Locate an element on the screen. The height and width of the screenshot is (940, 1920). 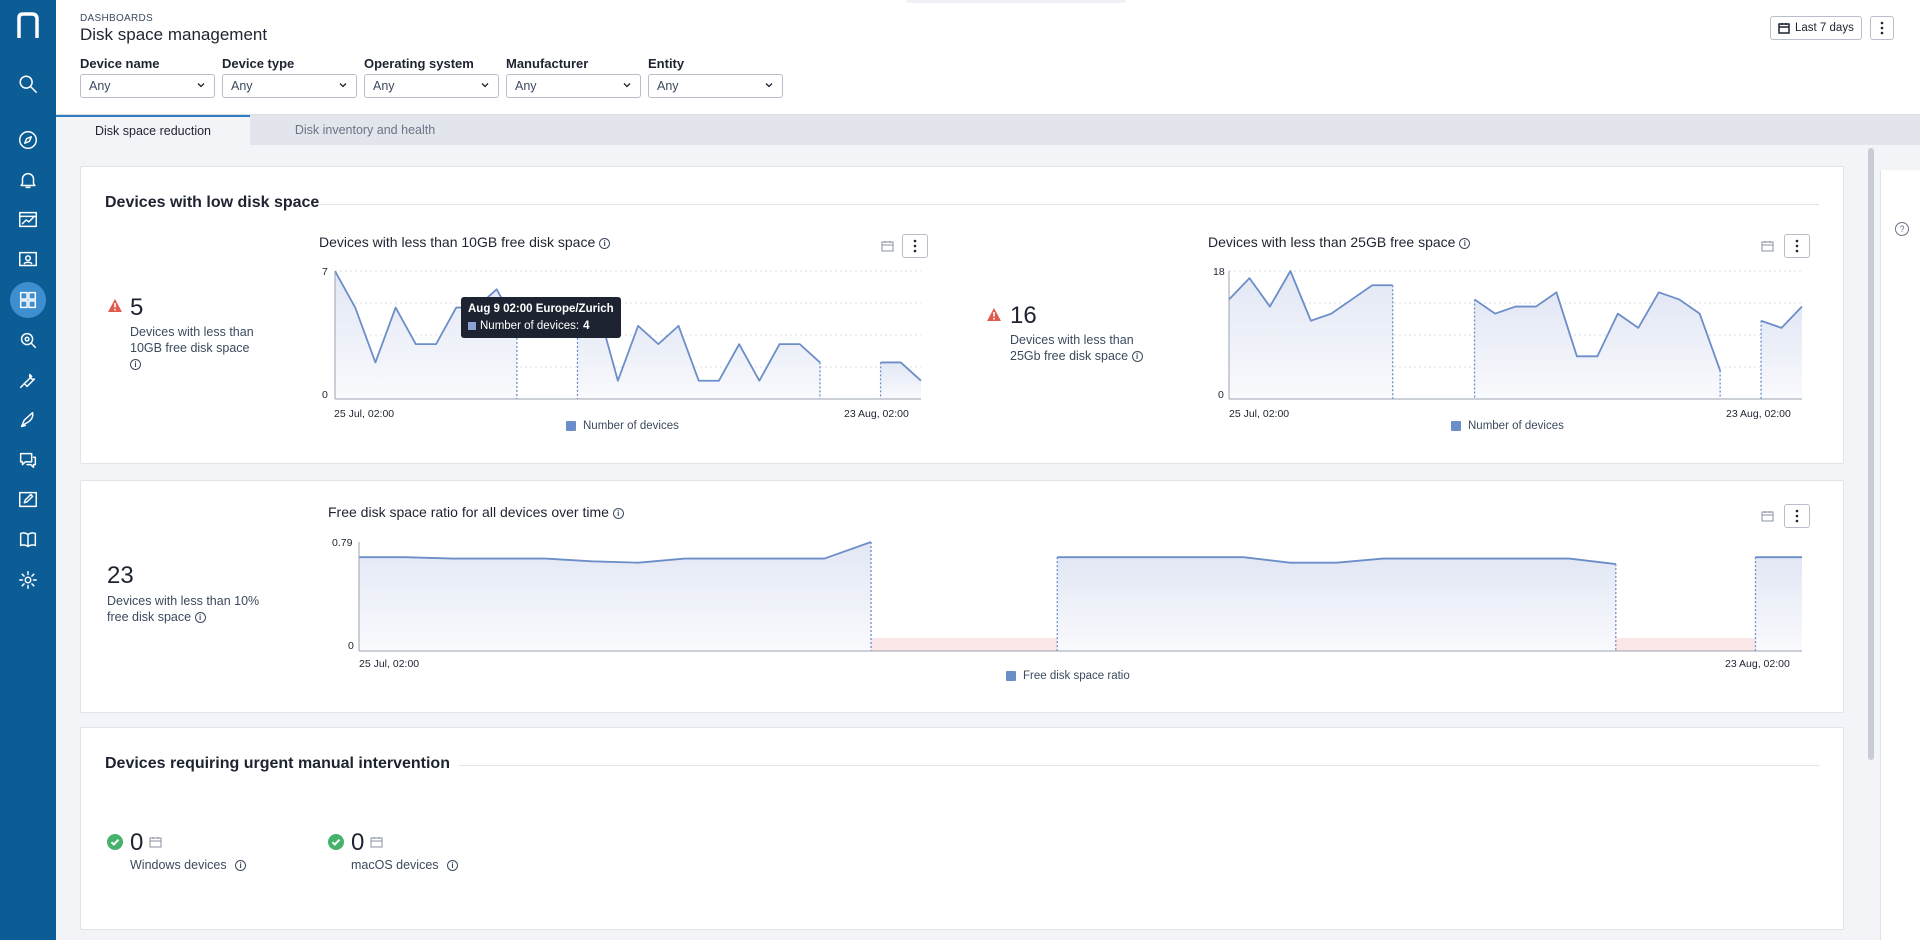
time-range-button: Last 7 days is located at coordinates (1816, 28).